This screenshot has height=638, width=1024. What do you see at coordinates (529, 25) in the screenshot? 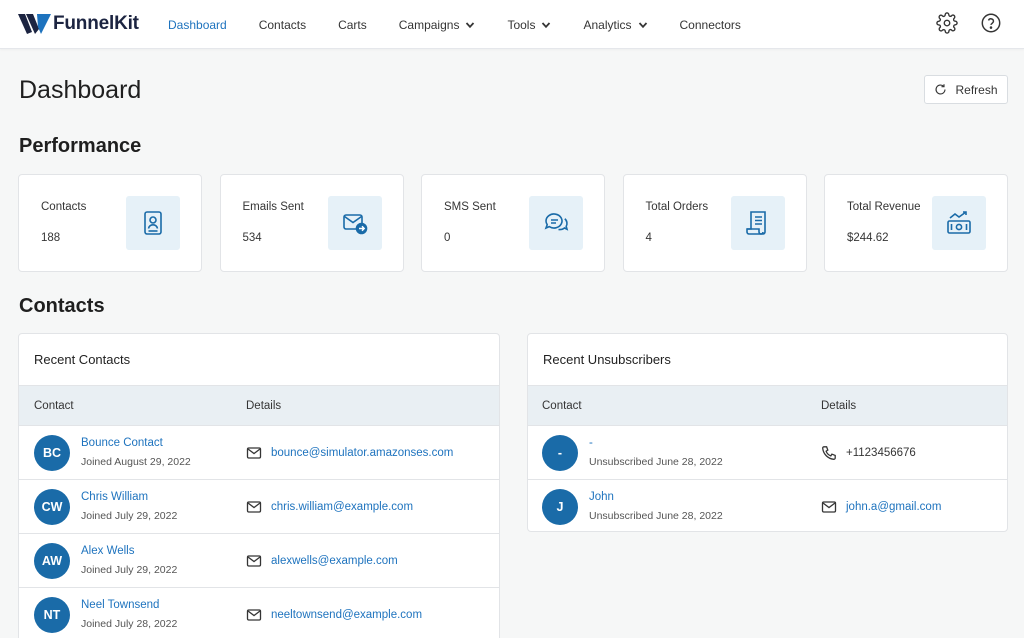
I see `nav-tools: Tools` at bounding box center [529, 25].